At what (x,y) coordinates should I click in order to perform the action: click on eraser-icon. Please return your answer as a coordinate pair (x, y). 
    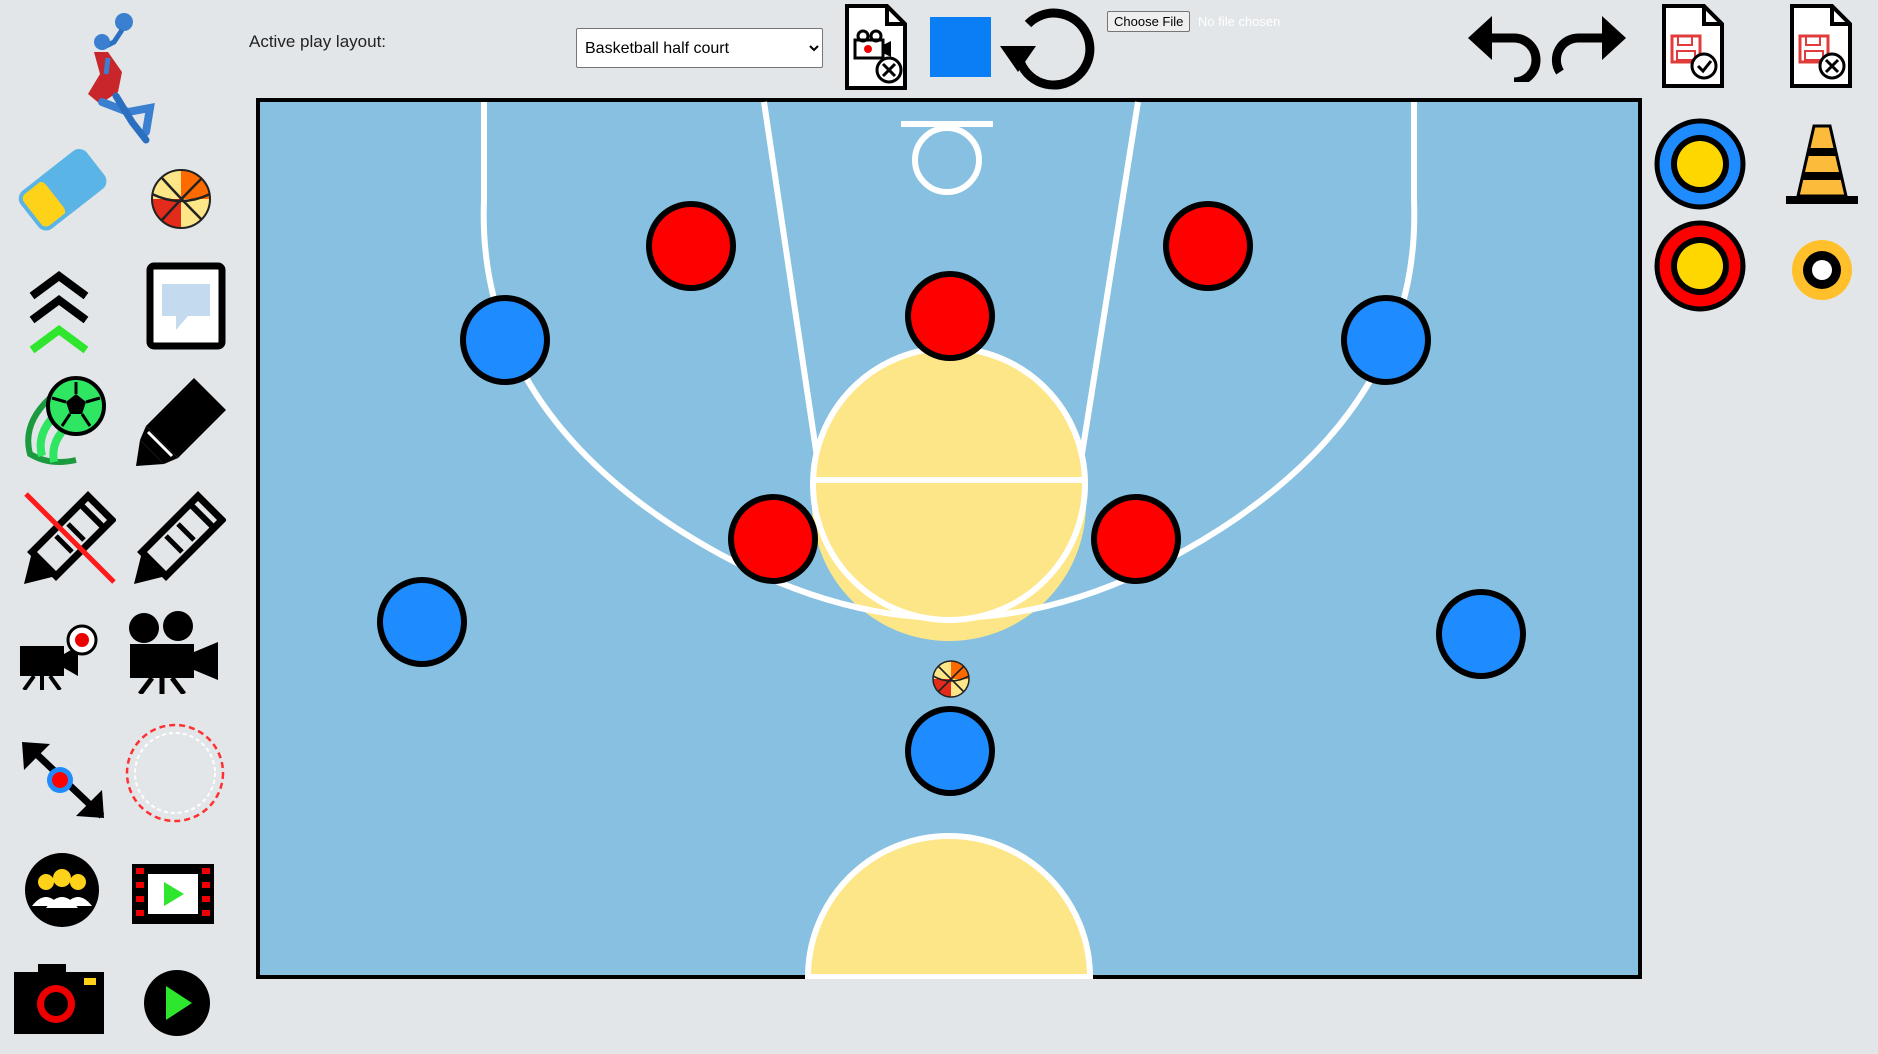
    Looking at the image, I should click on (62, 190).